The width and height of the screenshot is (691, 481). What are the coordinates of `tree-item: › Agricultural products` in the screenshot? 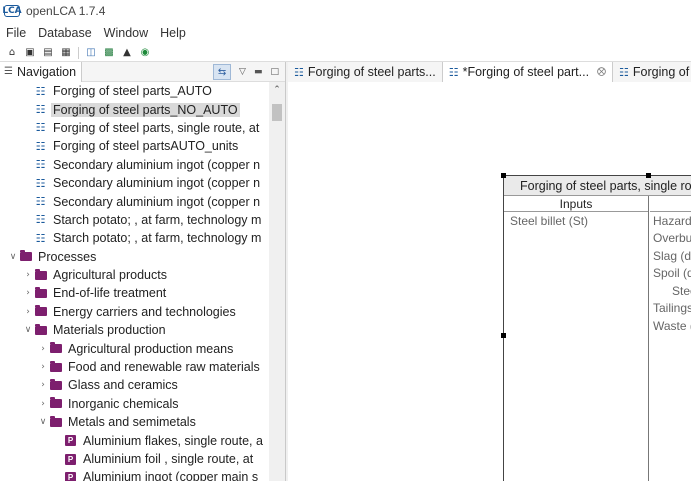 It's located at (135, 275).